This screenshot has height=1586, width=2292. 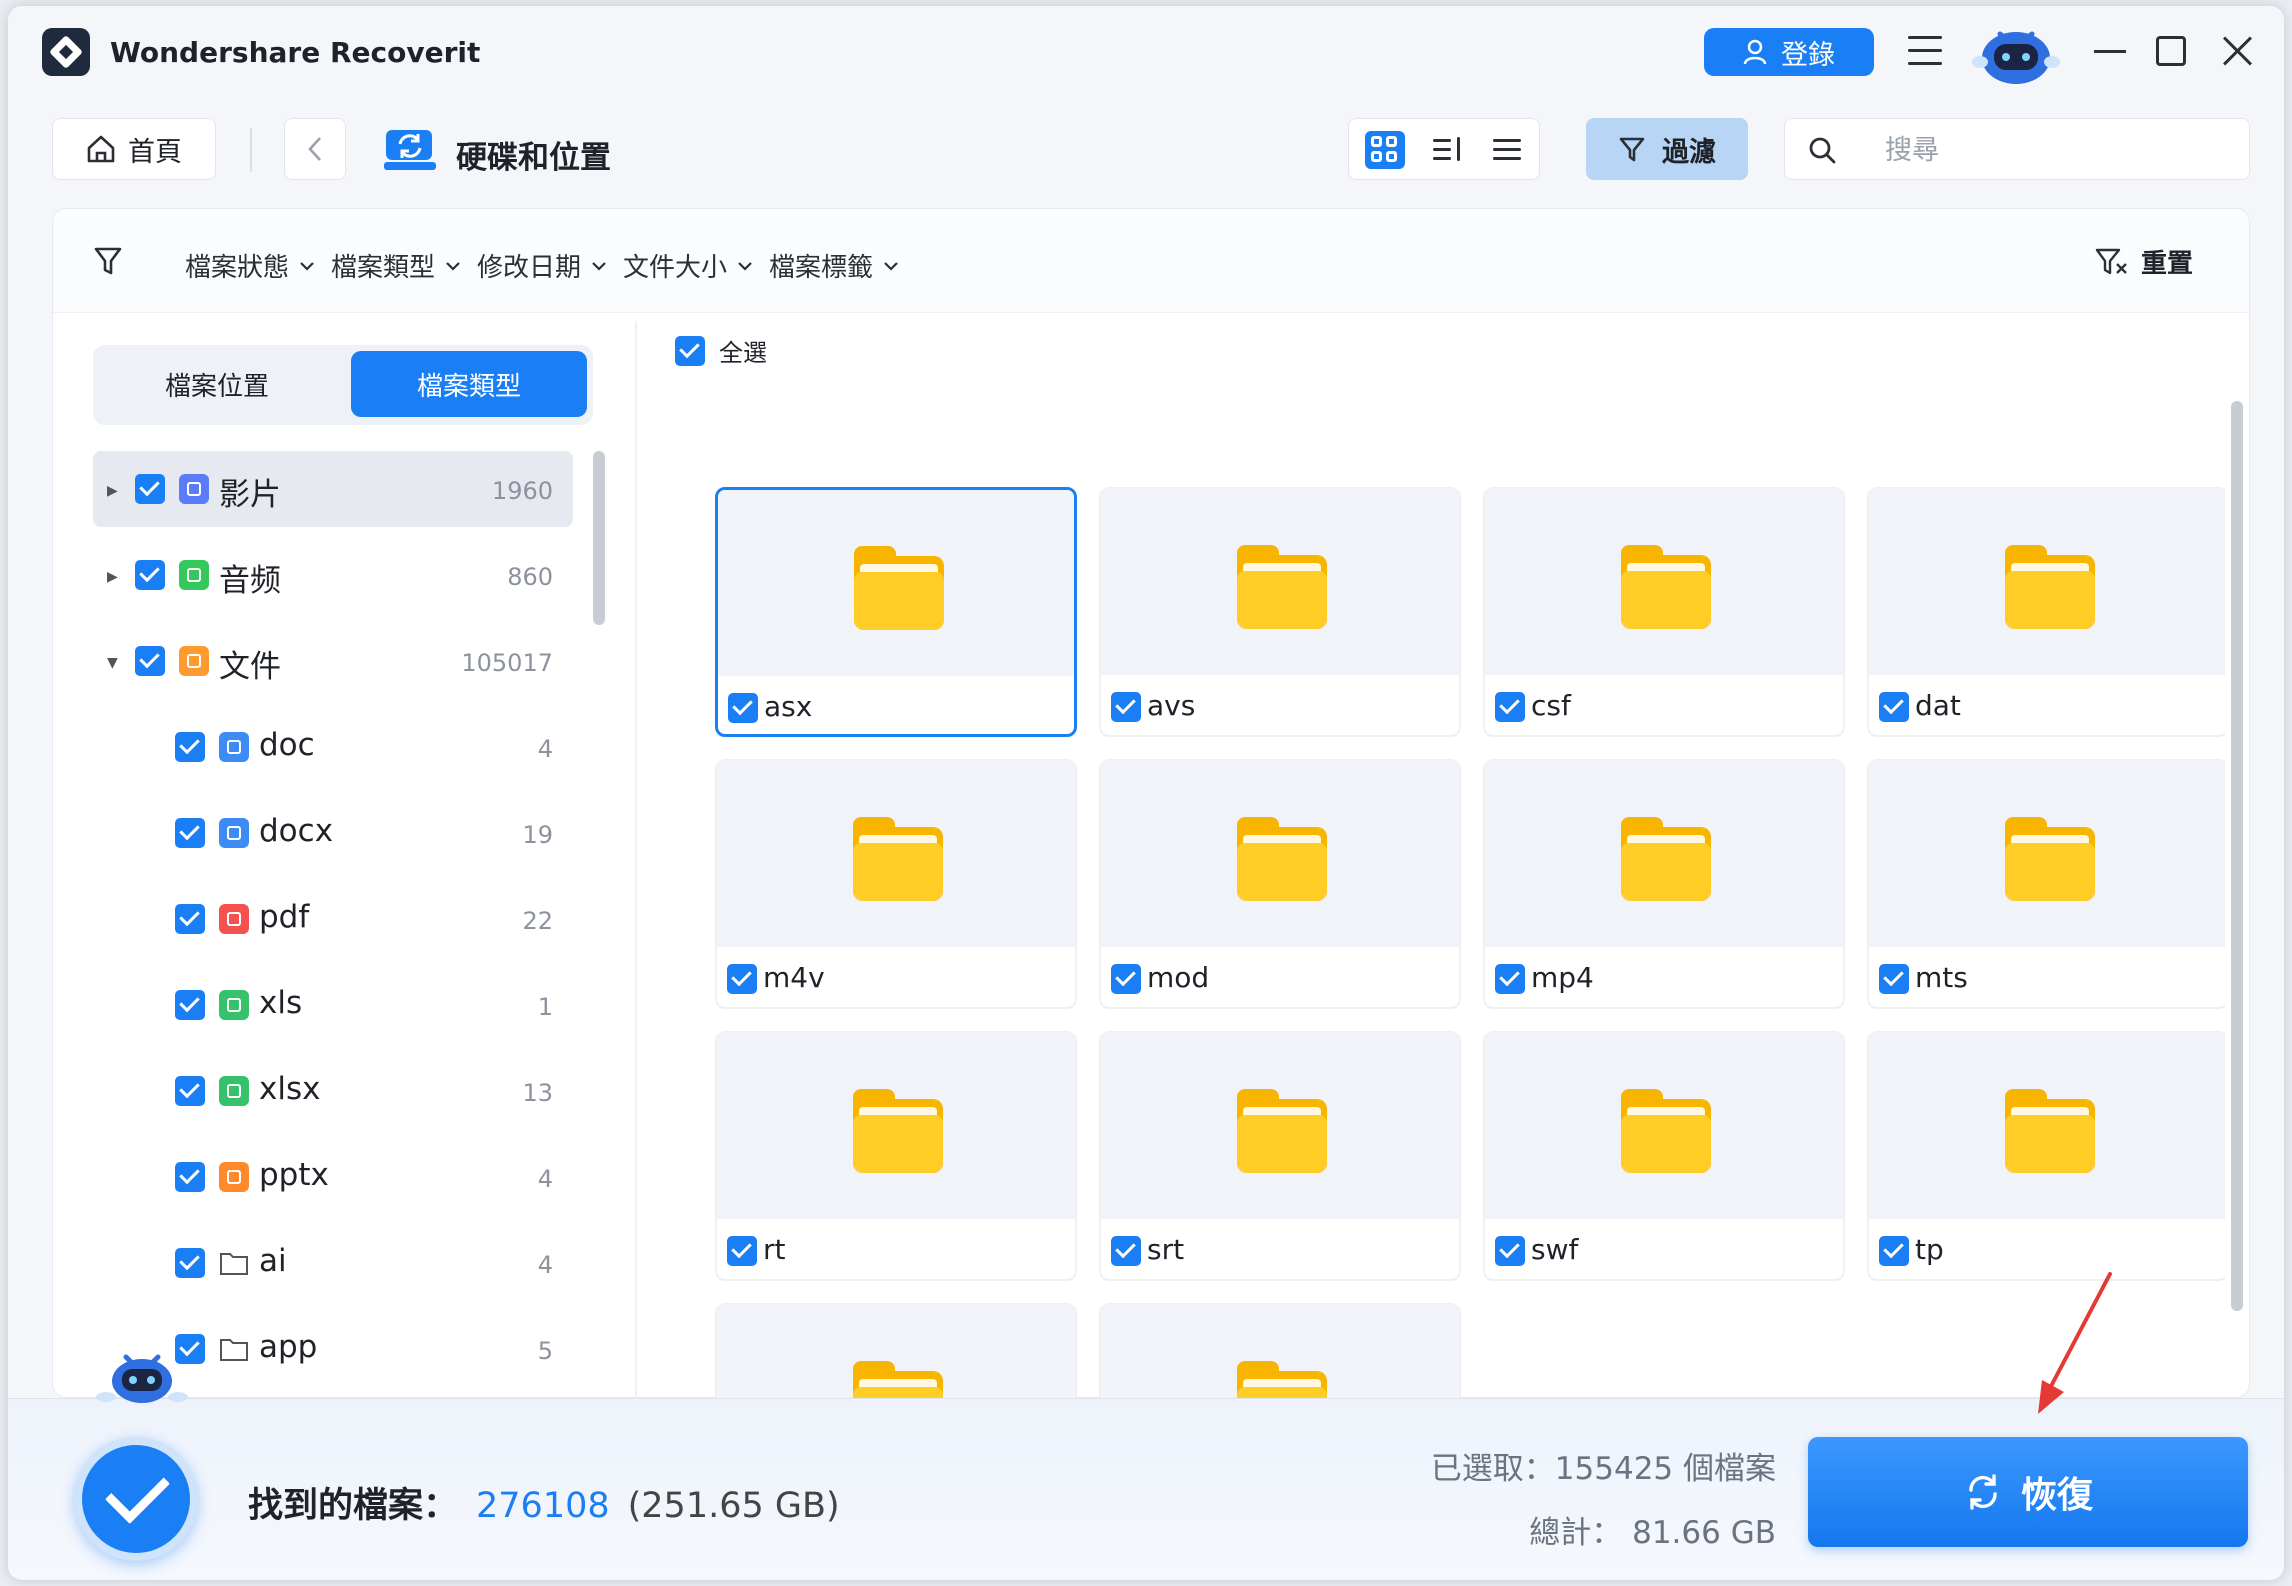 I want to click on select-all-checkbox: 全選, so click(x=721, y=350).